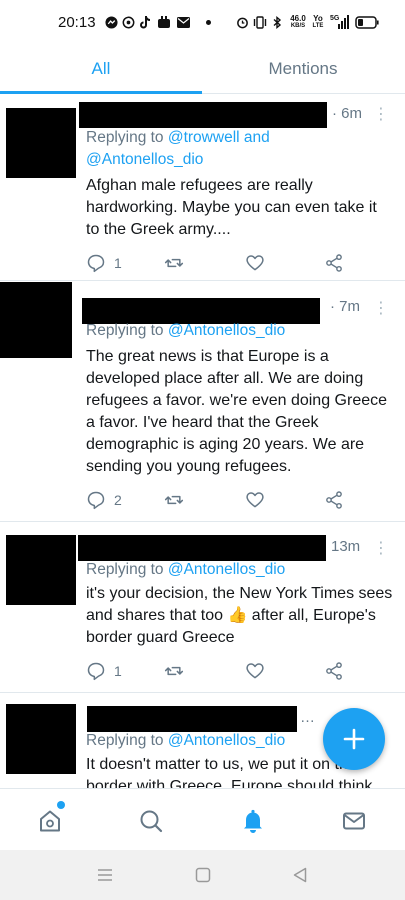 The width and height of the screenshot is (405, 900). I want to click on home-tab, so click(50, 821).